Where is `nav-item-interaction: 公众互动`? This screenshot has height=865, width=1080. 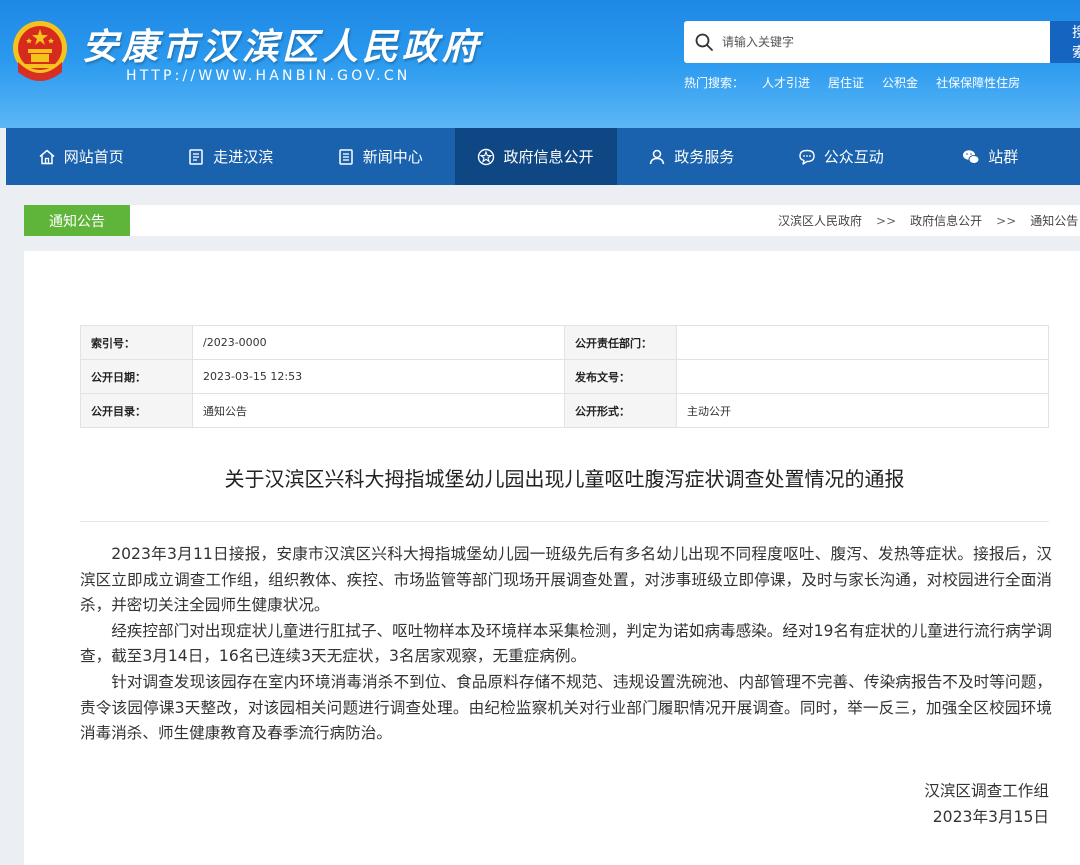
nav-item-interaction: 公众互动 is located at coordinates (841, 156).